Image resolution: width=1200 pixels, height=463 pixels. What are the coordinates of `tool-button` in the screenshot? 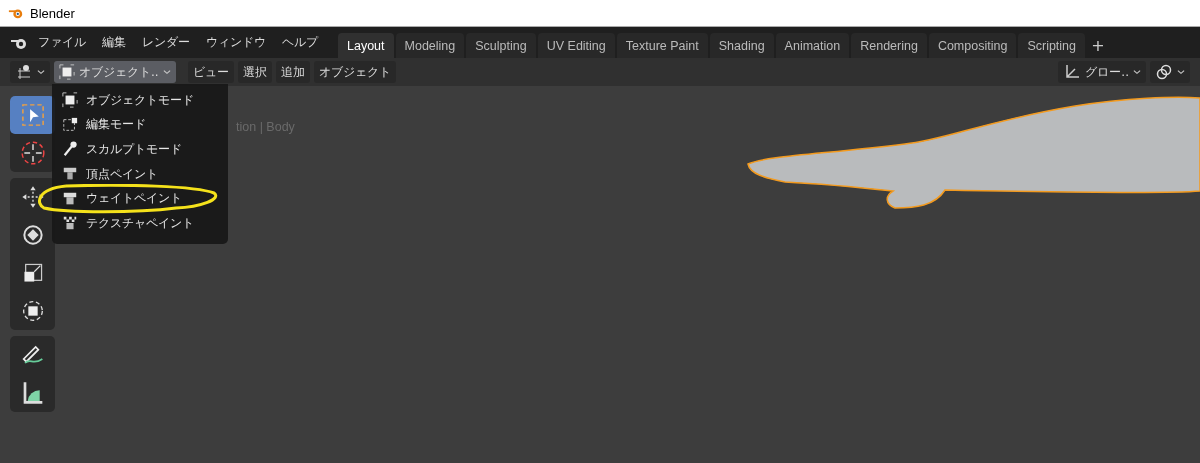 It's located at (32, 115).